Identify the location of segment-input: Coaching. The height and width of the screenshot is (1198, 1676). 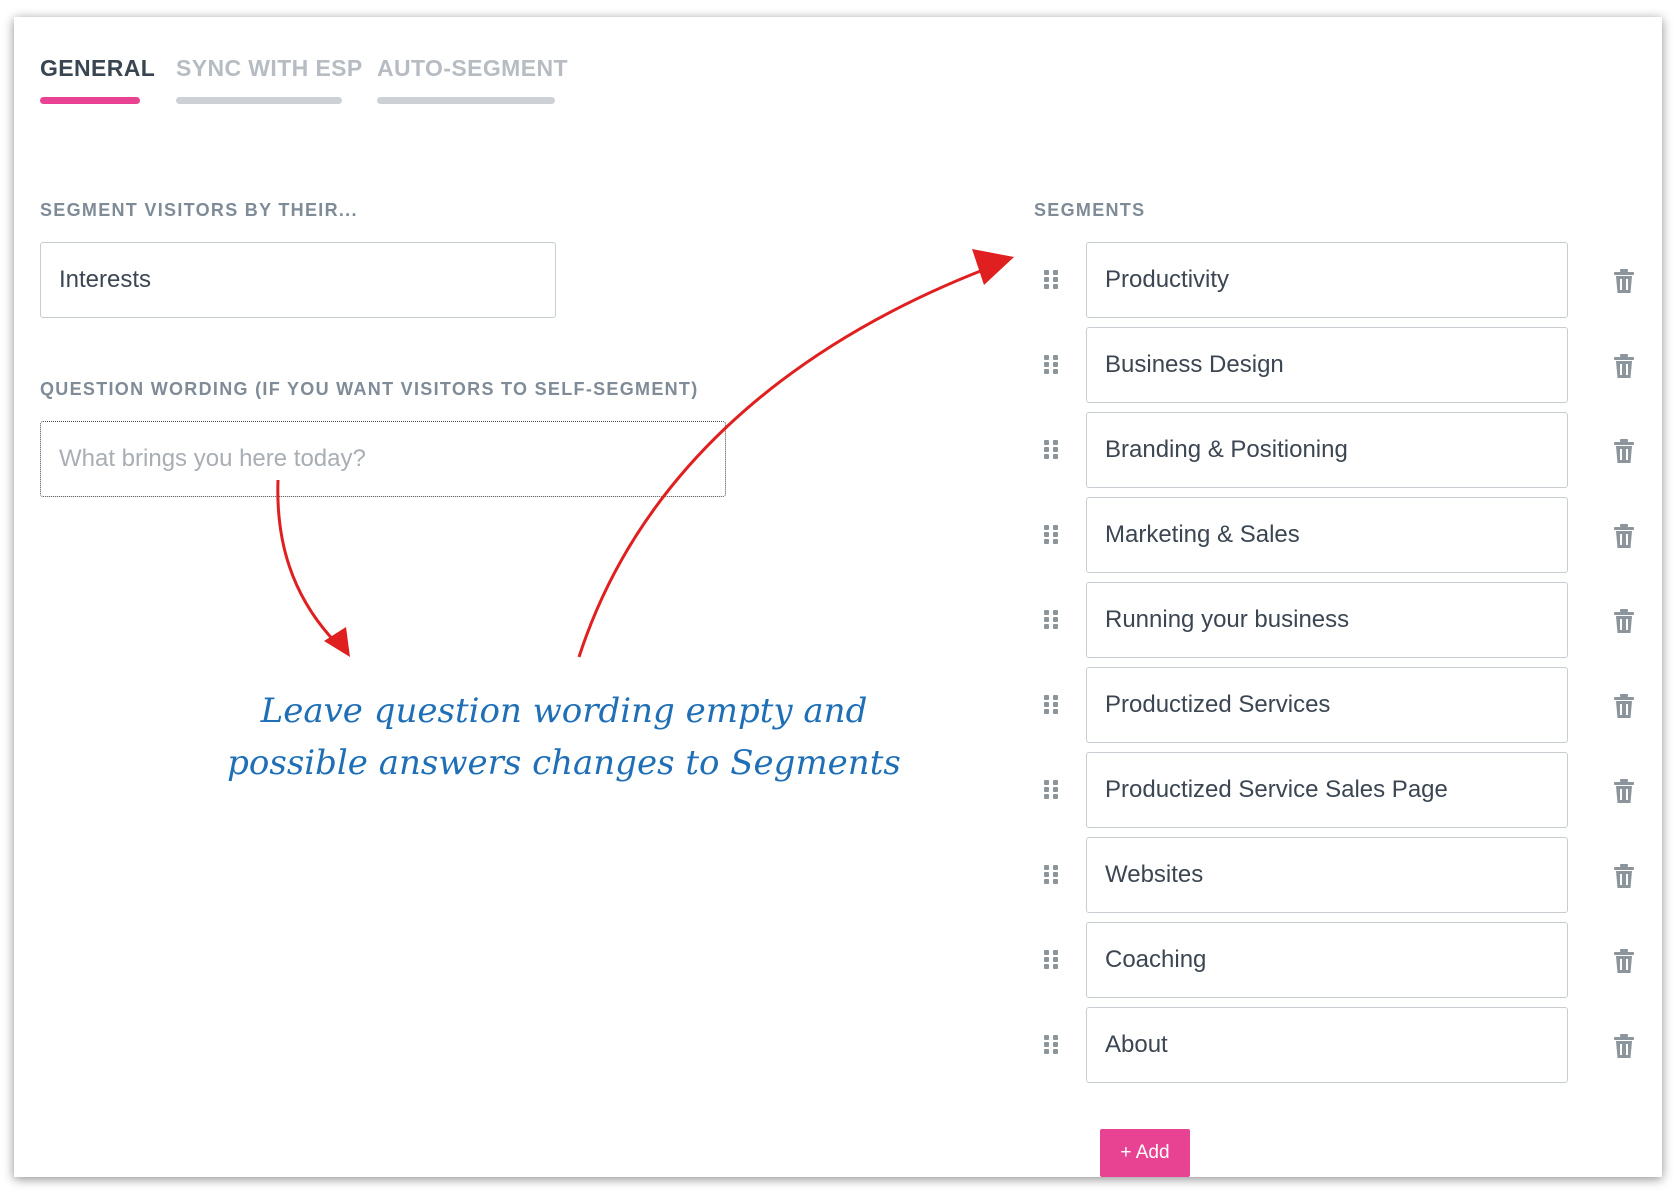
(1327, 960).